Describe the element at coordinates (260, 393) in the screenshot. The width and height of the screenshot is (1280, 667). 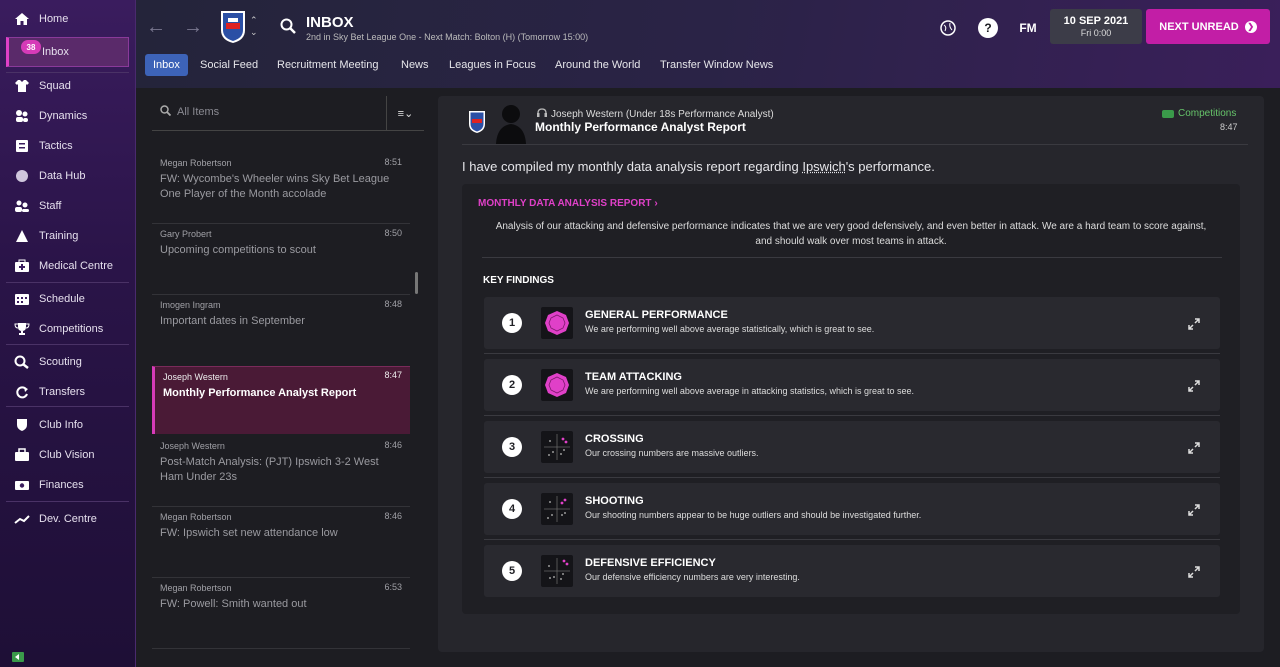
I see `message-subject: Monthly Performance Analyst Report` at that location.